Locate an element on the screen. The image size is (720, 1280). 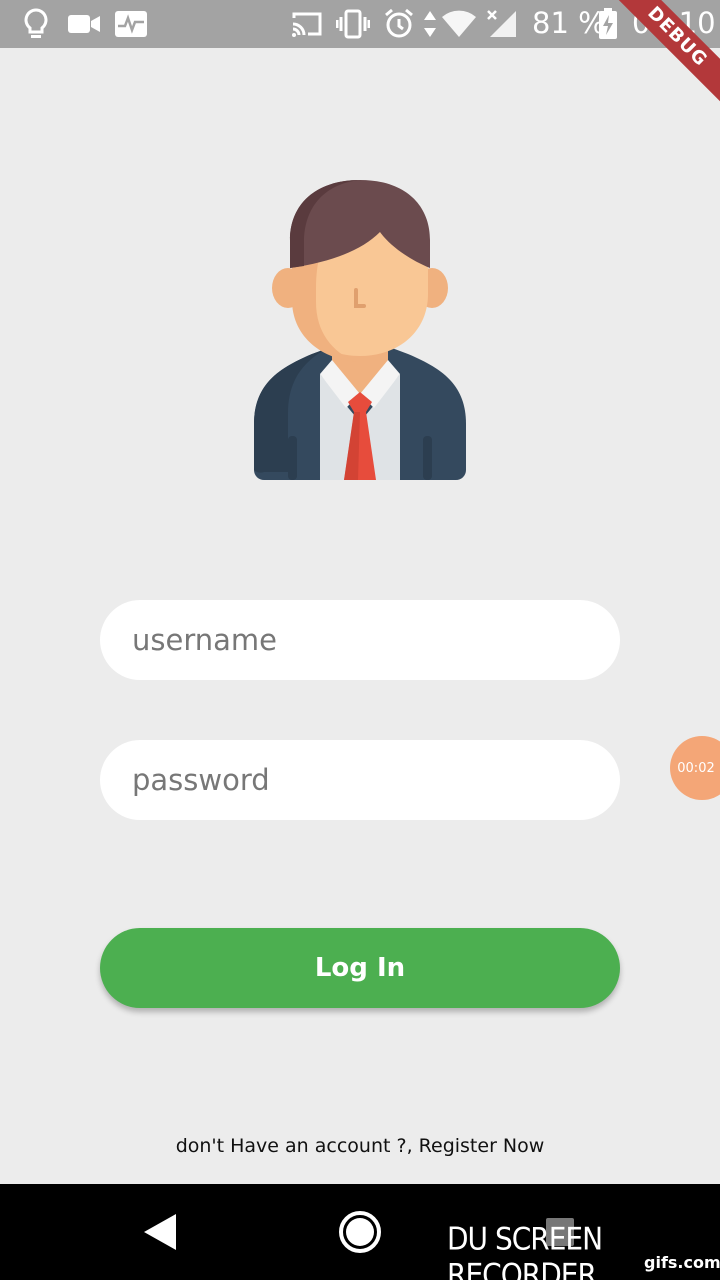
data-arrows-icon is located at coordinates (430, 24).